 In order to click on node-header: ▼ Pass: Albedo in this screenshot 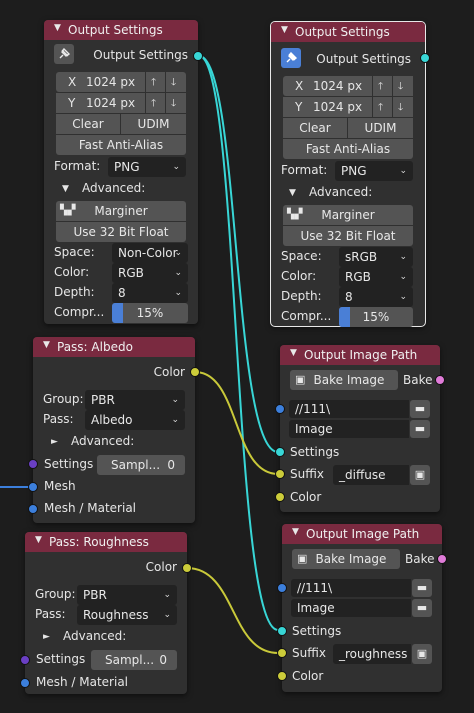, I will do `click(114, 347)`.